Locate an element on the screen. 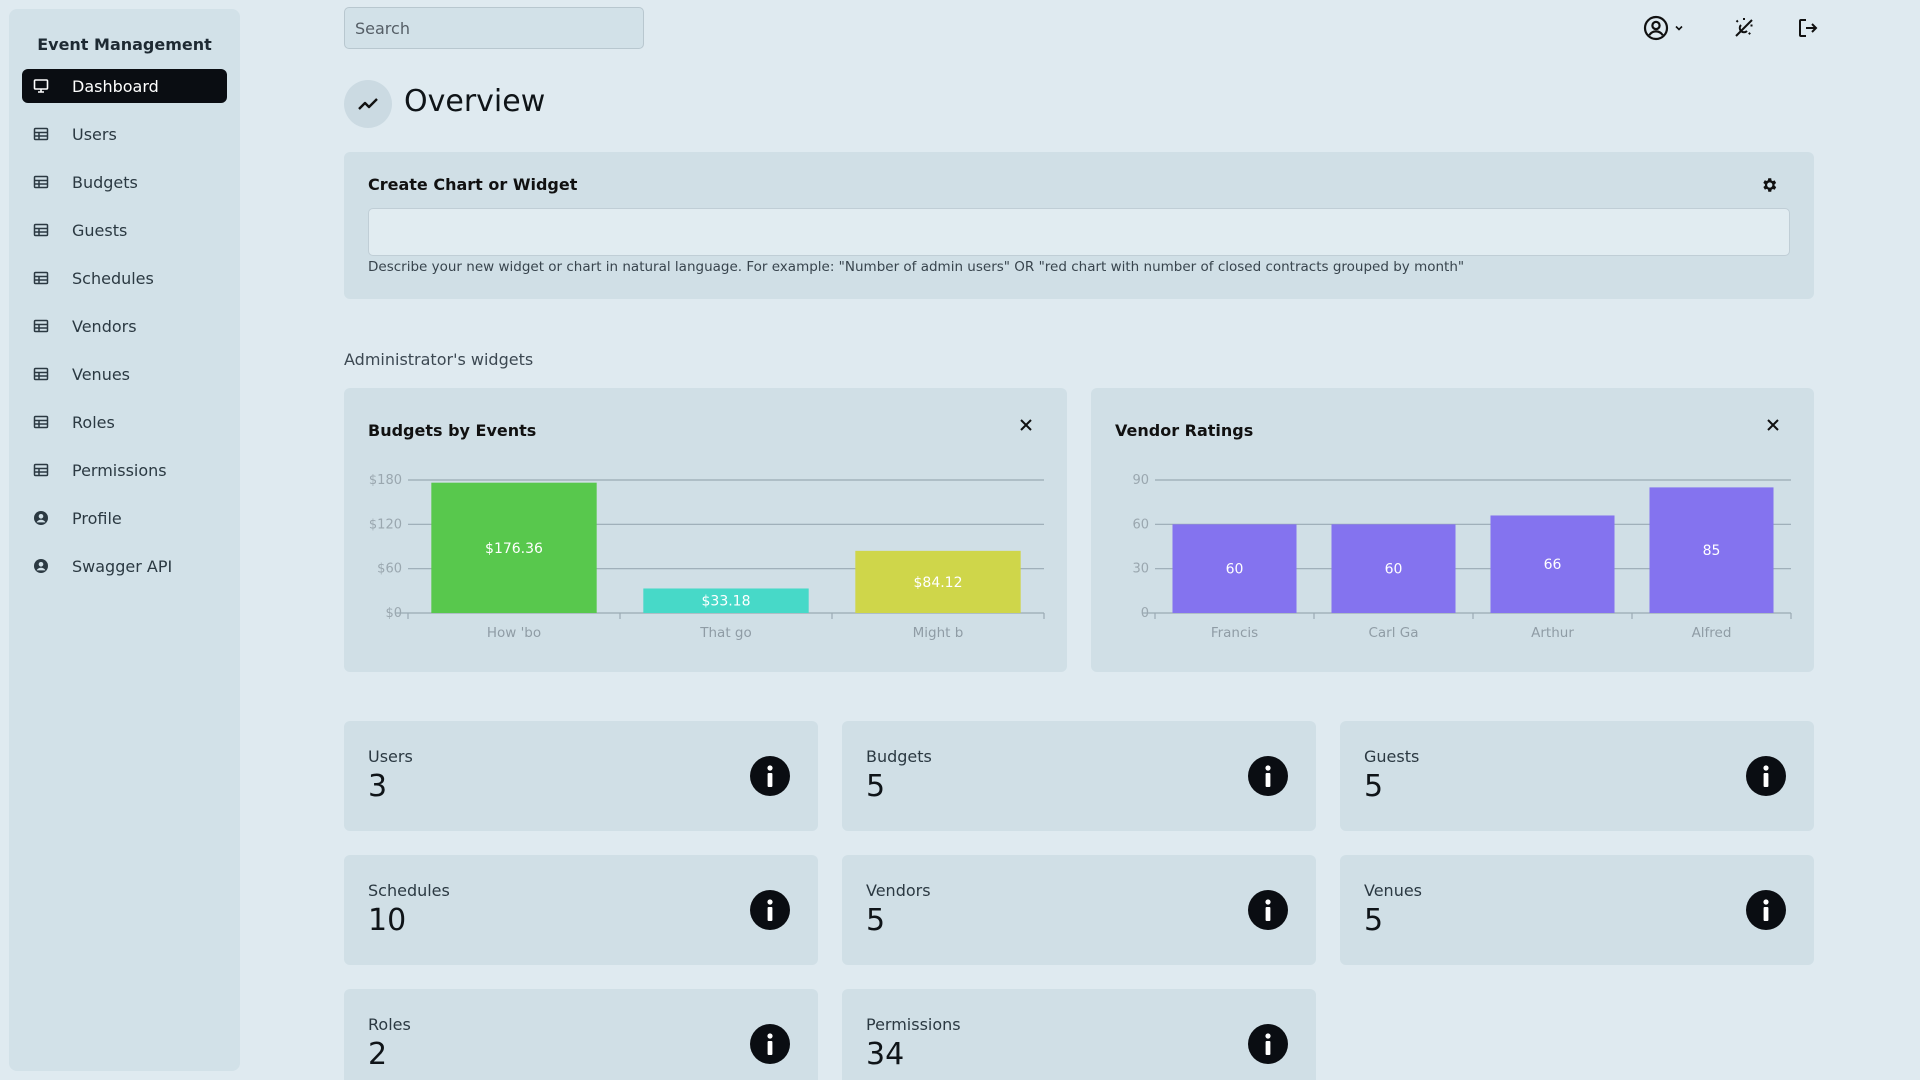 This screenshot has width=1920, height=1080. sidebar-item-roles: Roles is located at coordinates (124, 422).